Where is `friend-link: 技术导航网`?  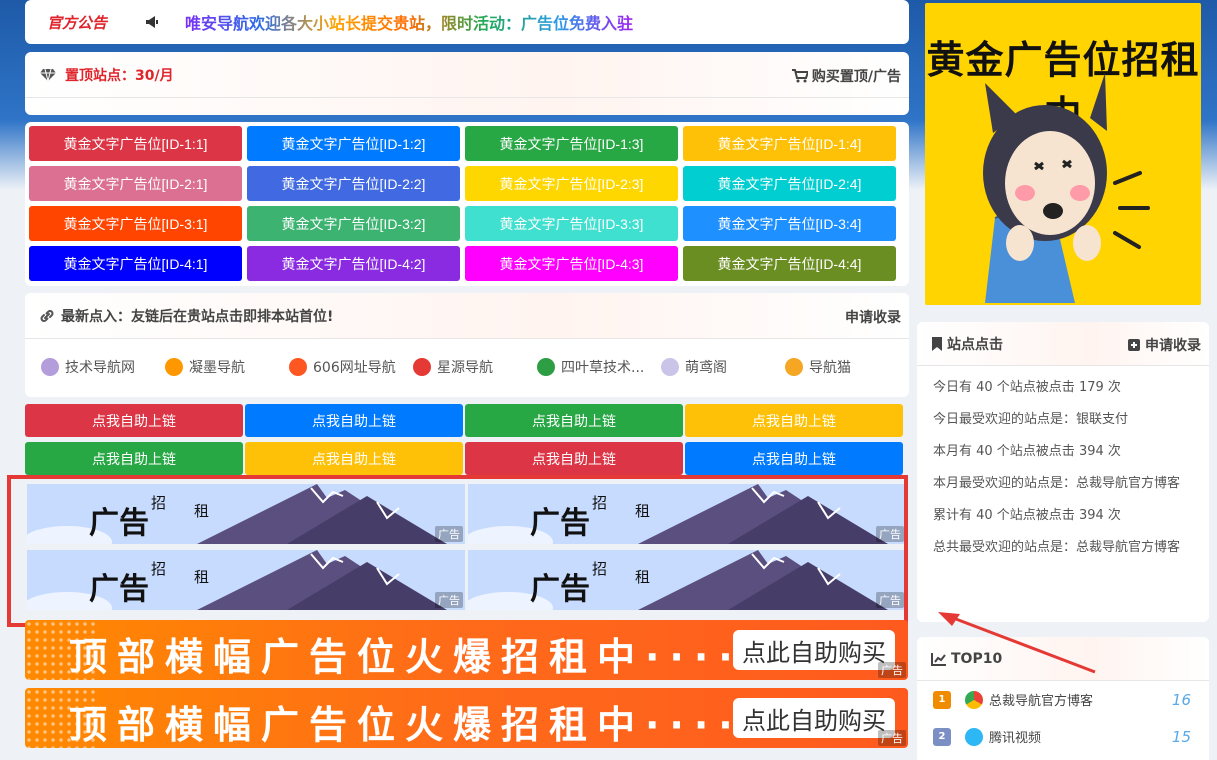 friend-link: 技术导航网 is located at coordinates (103, 367).